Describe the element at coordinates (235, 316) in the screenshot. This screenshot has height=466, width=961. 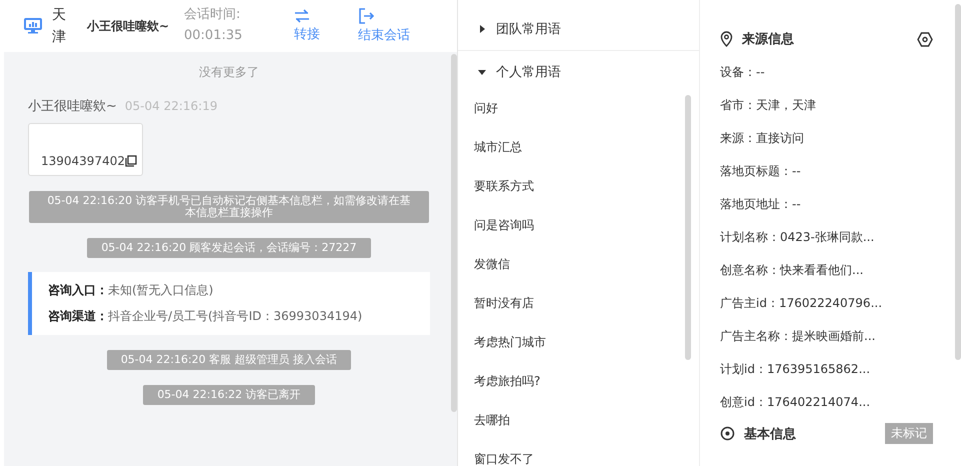
I see `info-value: 抖音企业号/员工号(抖音号ID：36993034194)` at that location.